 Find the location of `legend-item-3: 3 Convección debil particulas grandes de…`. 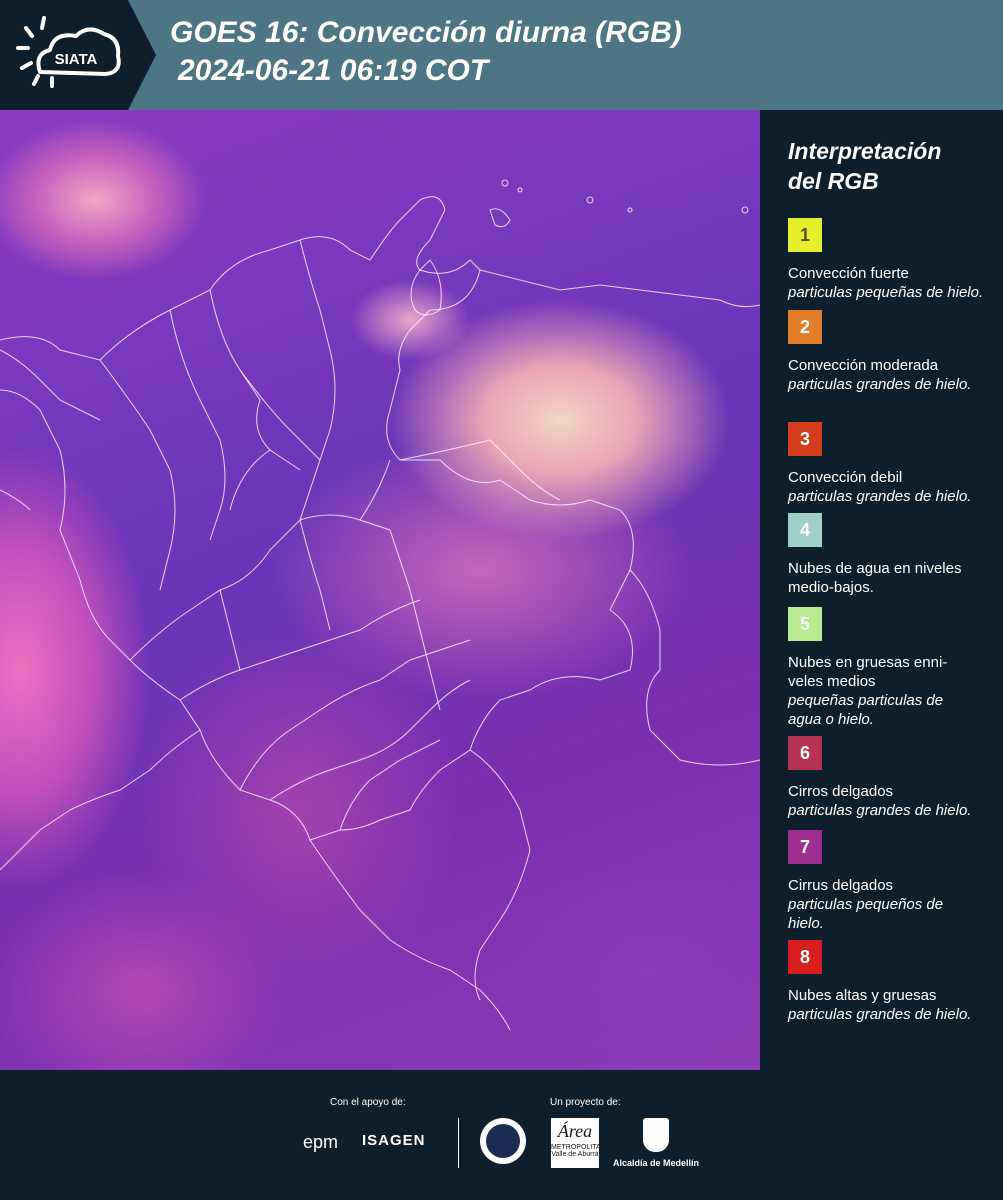

legend-item-3: 3 Convección debil particulas grandes de… is located at coordinates (893, 464).